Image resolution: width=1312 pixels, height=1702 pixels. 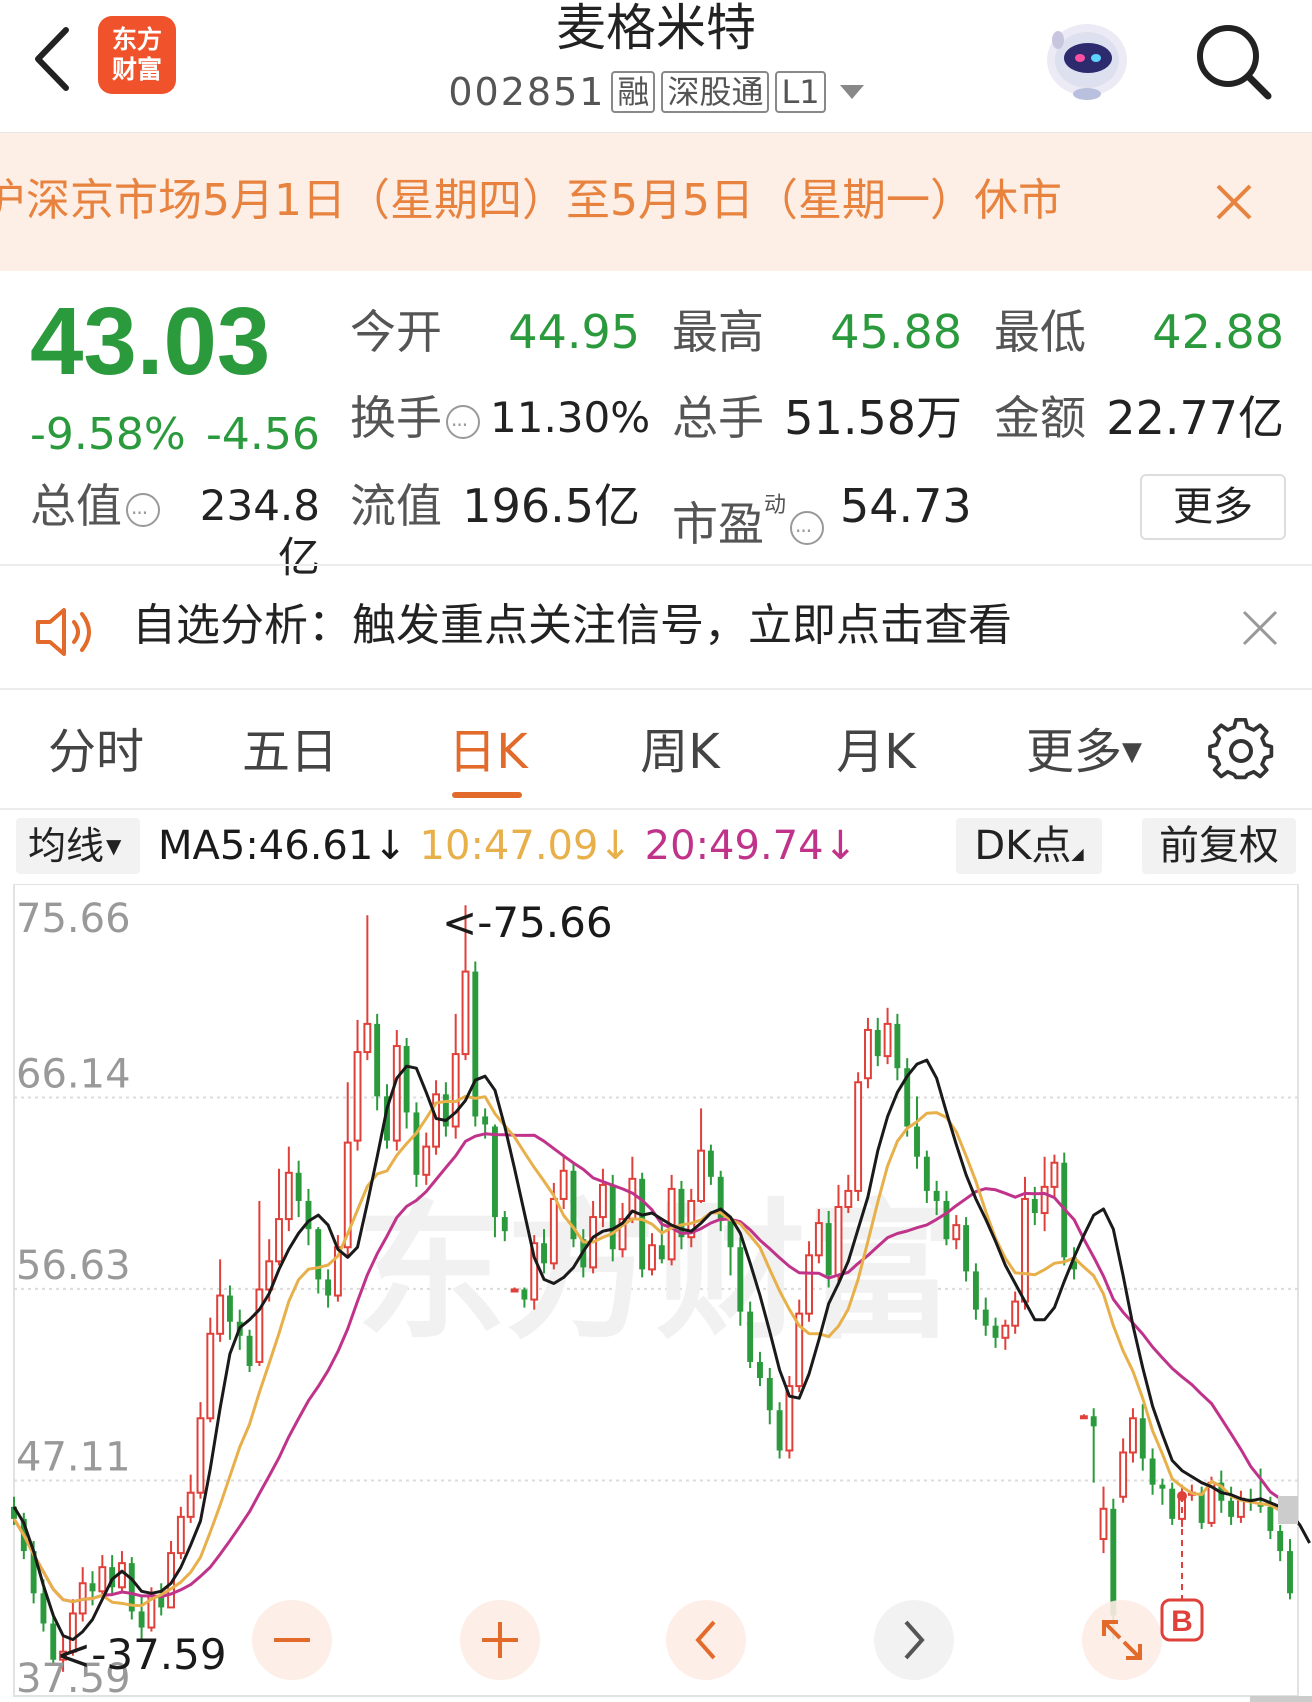 What do you see at coordinates (574, 332) in the screenshot?
I see `open-value: 44.95` at bounding box center [574, 332].